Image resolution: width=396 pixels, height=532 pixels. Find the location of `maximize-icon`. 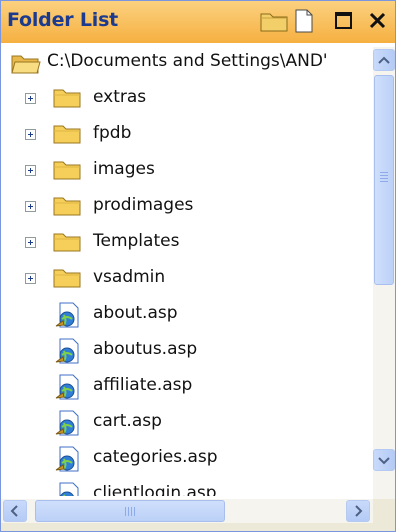

maximize-icon is located at coordinates (344, 21).